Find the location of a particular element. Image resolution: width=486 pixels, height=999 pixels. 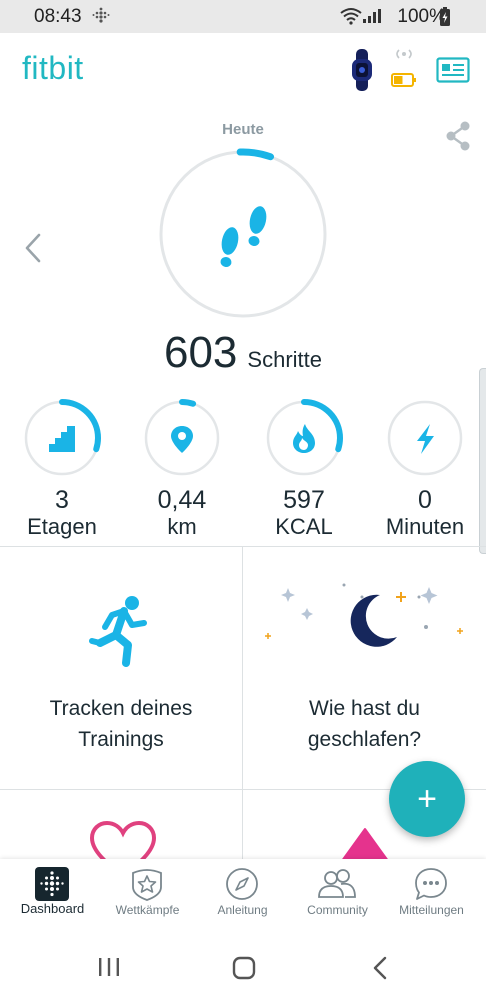

date-label: Heute is located at coordinates (243, 129).